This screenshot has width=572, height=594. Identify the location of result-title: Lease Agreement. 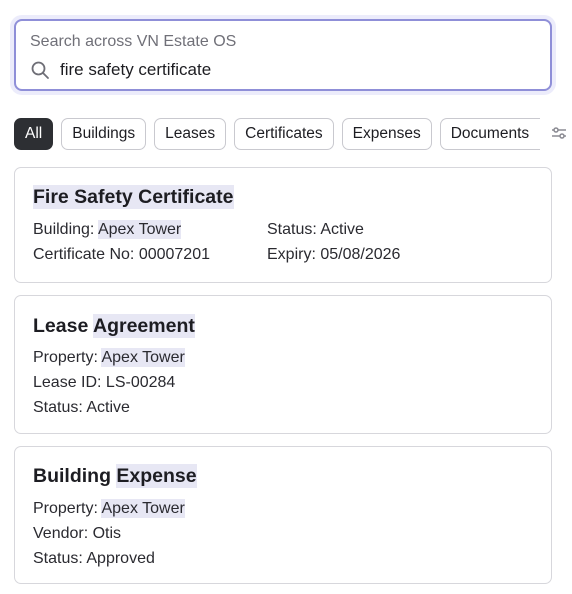
(114, 326).